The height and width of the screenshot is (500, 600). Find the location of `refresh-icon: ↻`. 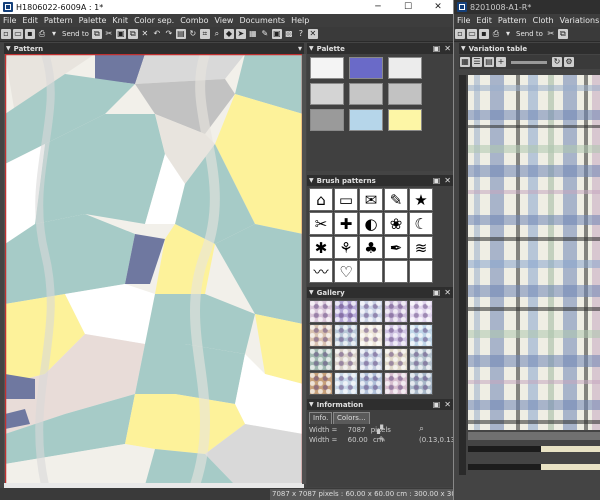

refresh-icon: ↻ is located at coordinates (557, 62).